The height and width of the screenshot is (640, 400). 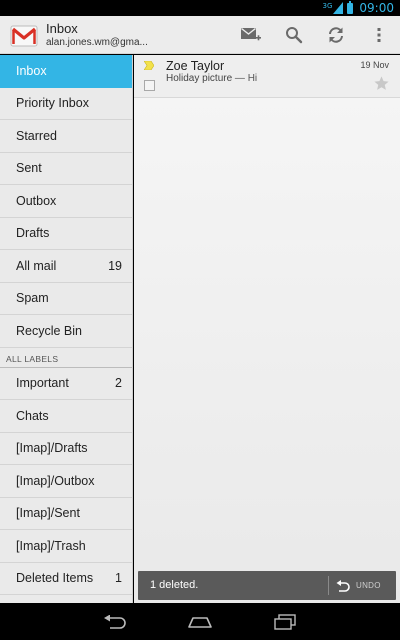 What do you see at coordinates (200, 8) in the screenshot?
I see `status-bar: 3G 09:00` at bounding box center [200, 8].